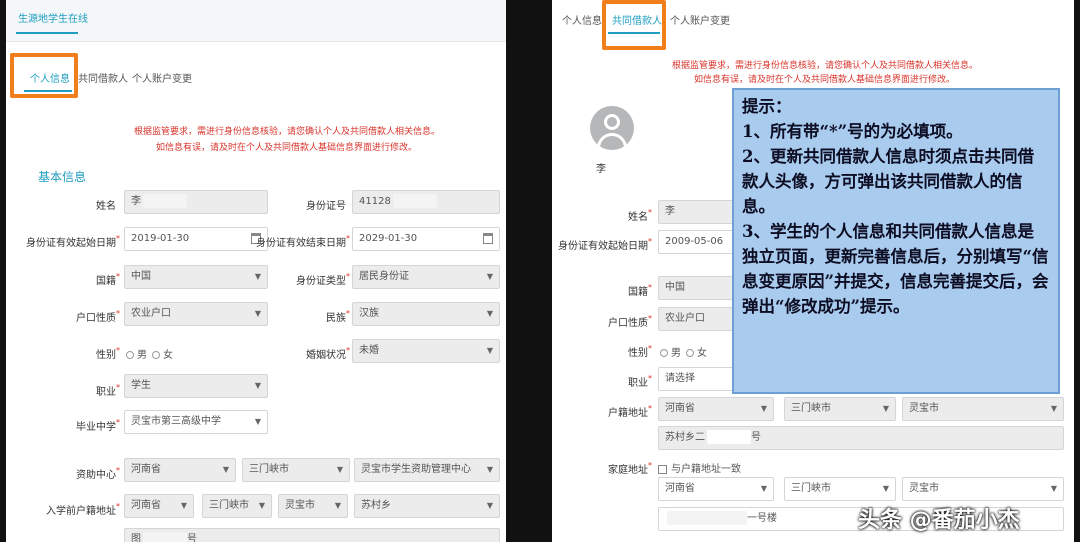 The width and height of the screenshot is (1080, 542). Describe the element at coordinates (196, 422) in the screenshot. I see `high-school-select: 灵宝市第三高级中学 ▼` at that location.